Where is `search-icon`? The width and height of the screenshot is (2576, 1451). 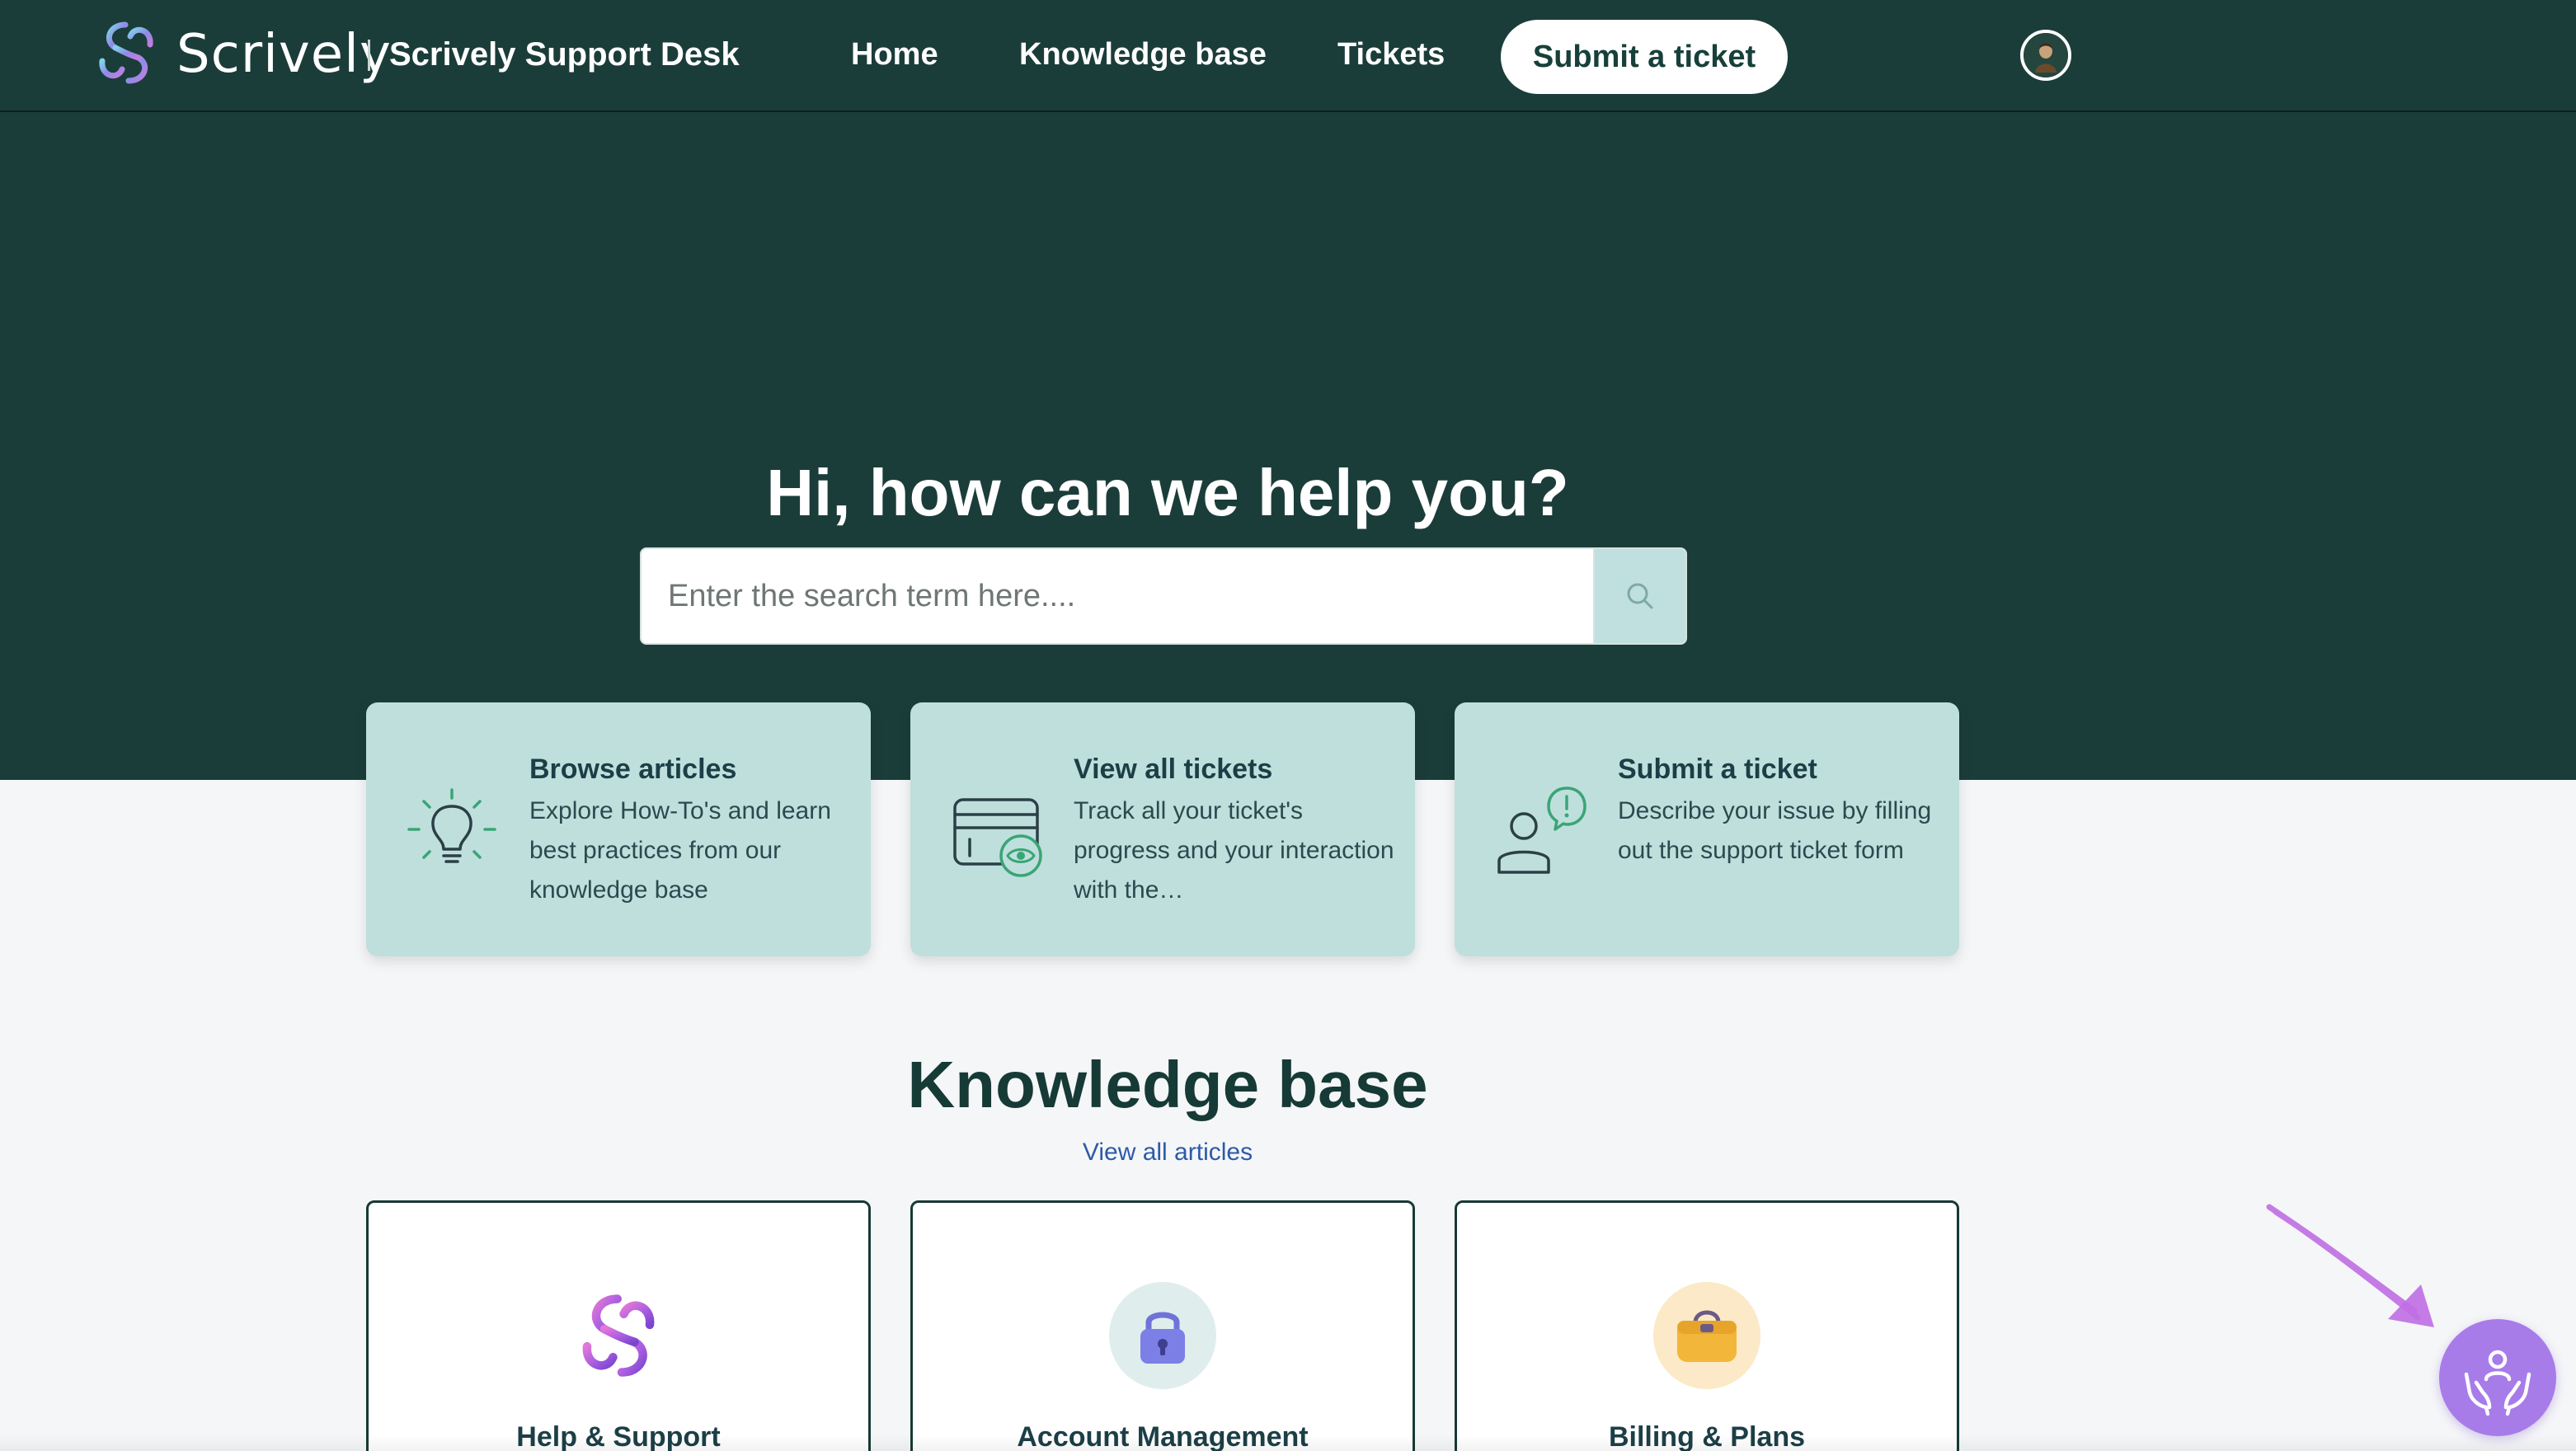
search-icon is located at coordinates (1640, 596).